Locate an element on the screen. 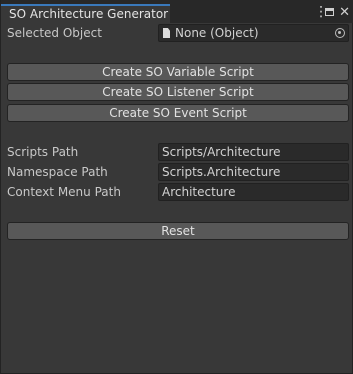 The width and height of the screenshot is (353, 374). create-so-event-script-button: Create SO Event Script is located at coordinates (178, 113).